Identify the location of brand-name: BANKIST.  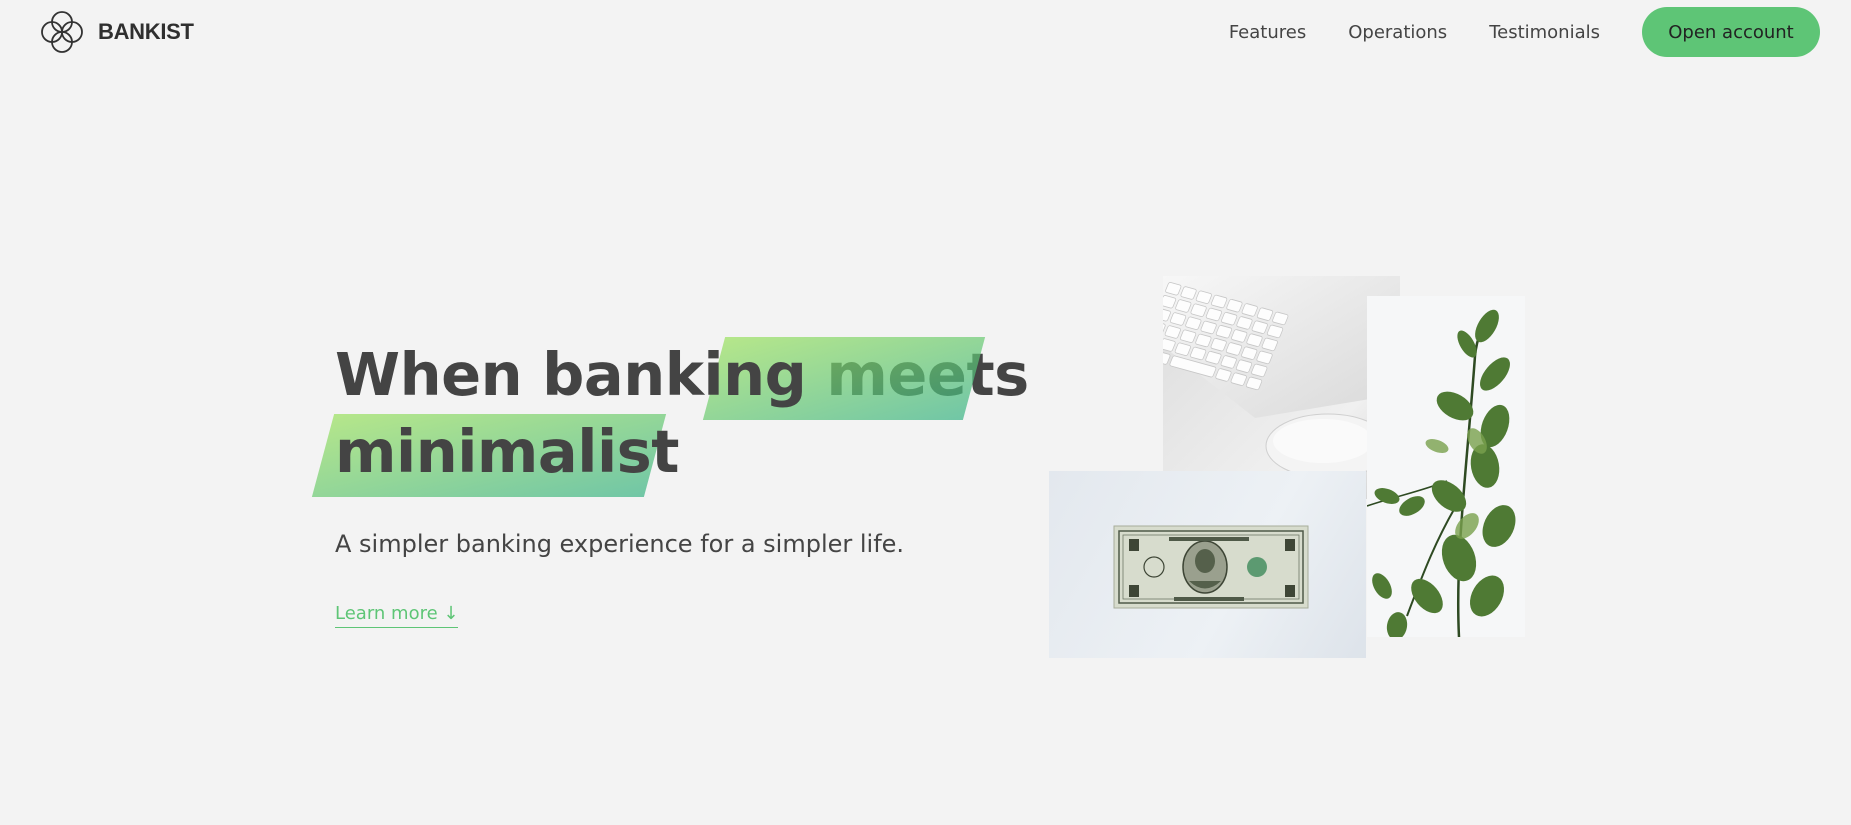
(146, 31).